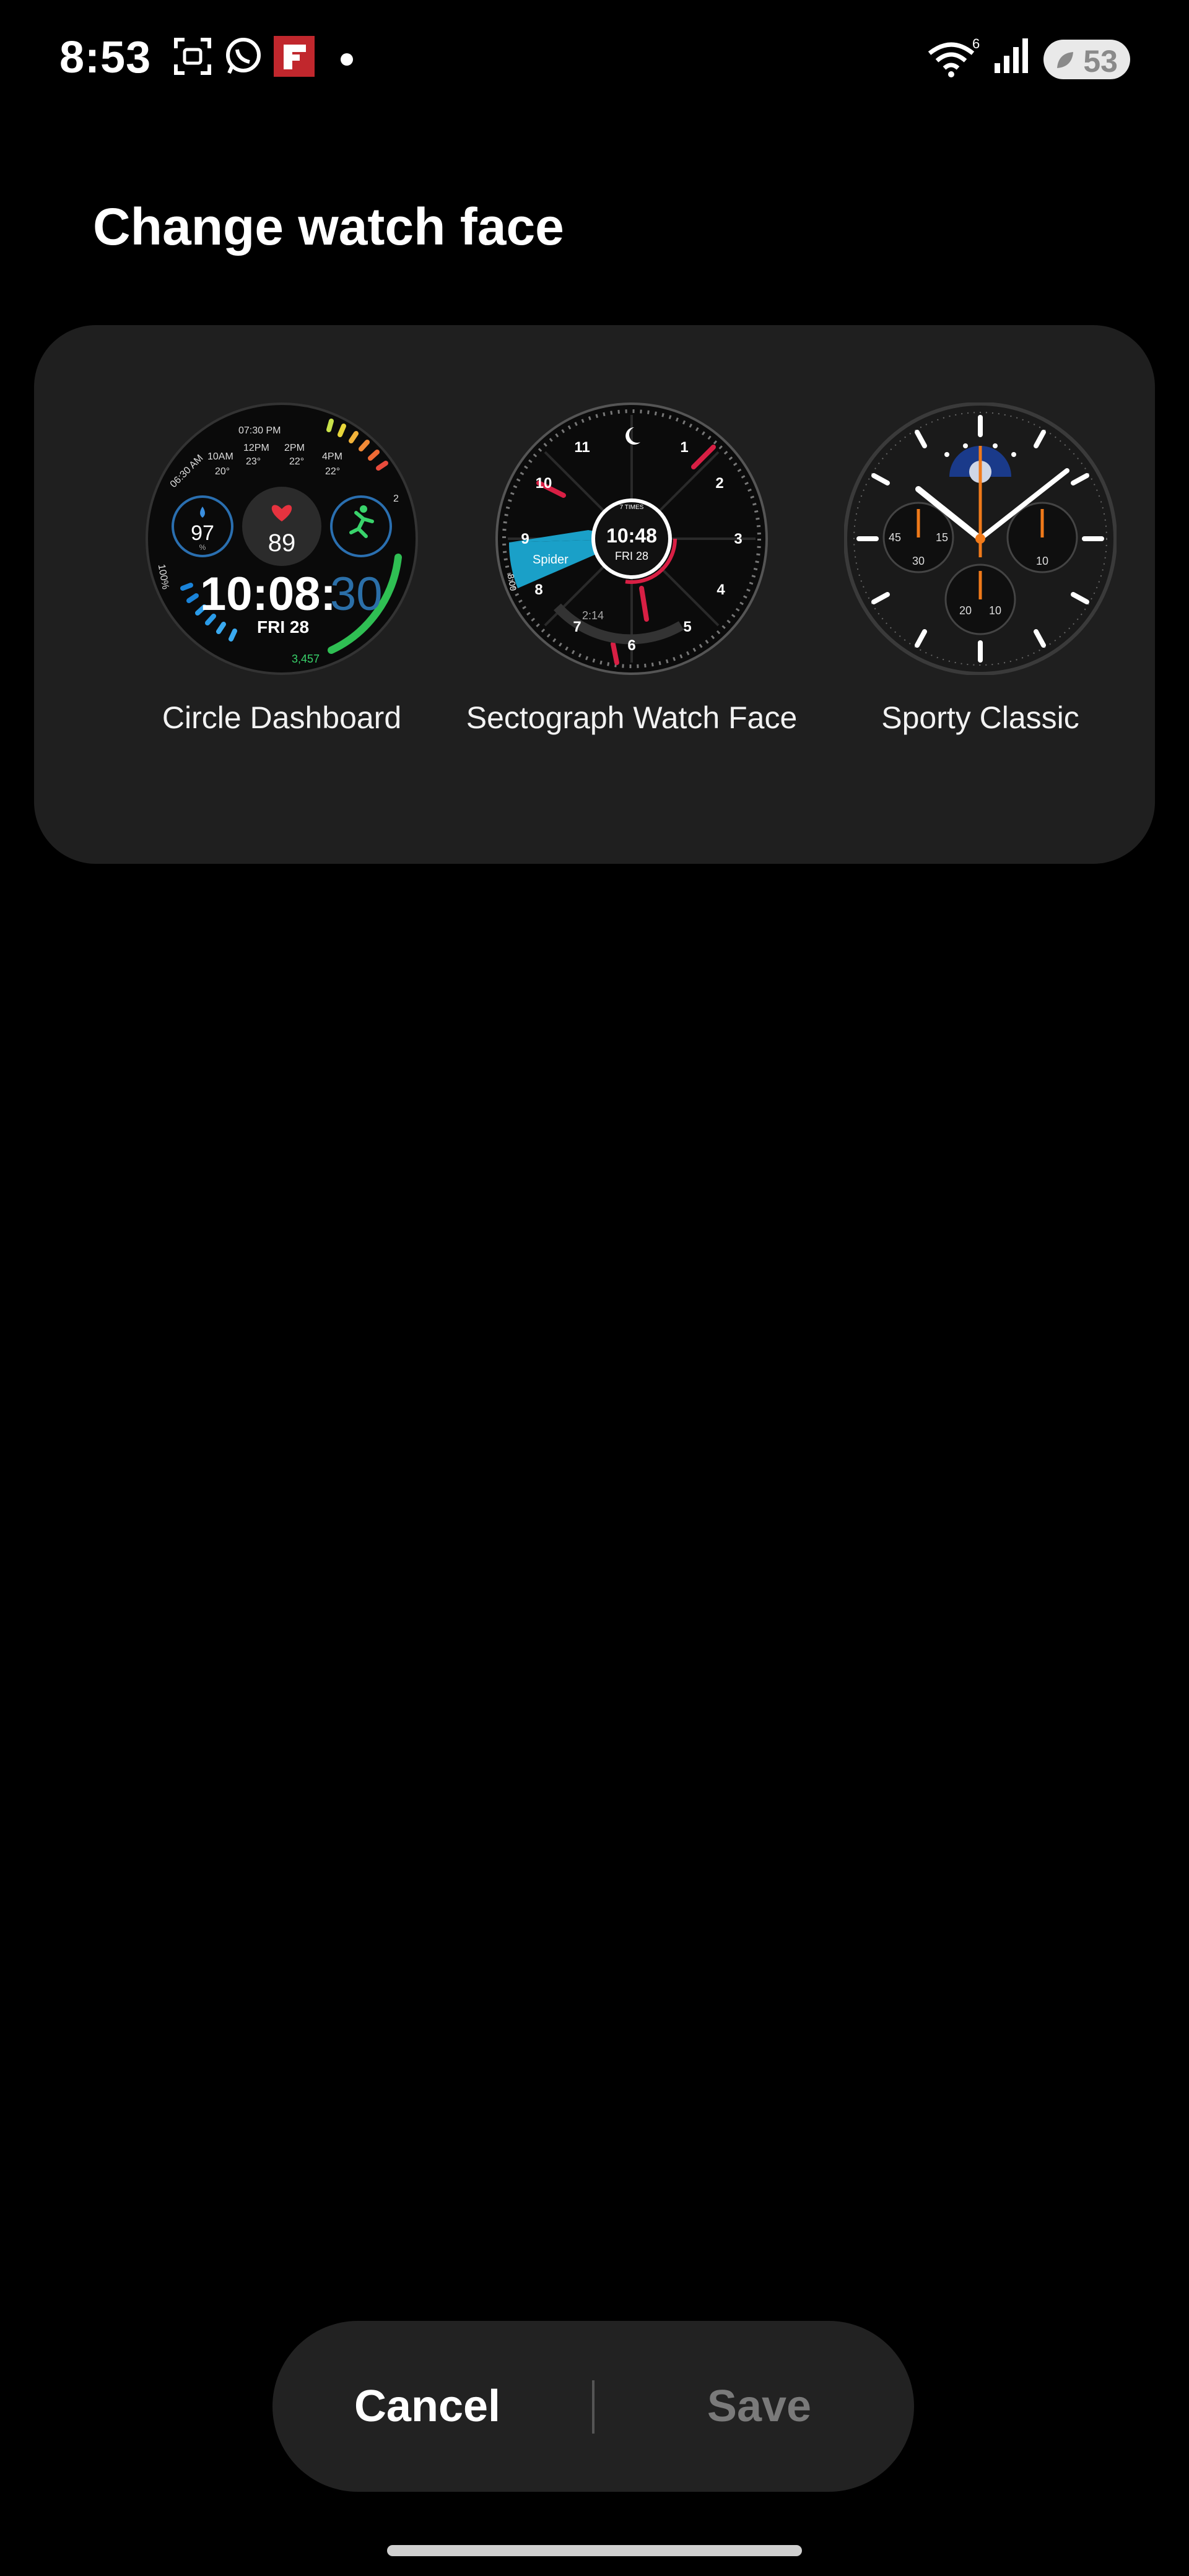 The width and height of the screenshot is (1189, 2576). I want to click on center-date: FRI 28, so click(631, 556).